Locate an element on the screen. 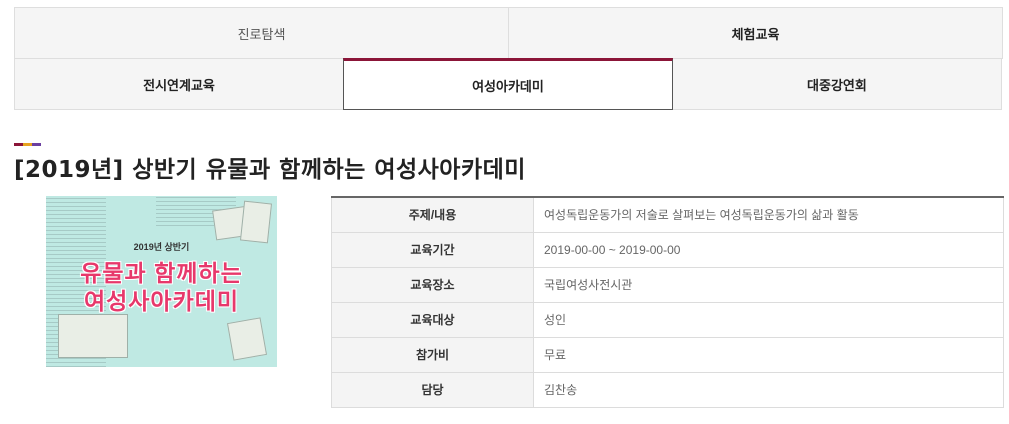 This screenshot has height=424, width=1009. table-row: 교육대상 성인 is located at coordinates (667, 319).